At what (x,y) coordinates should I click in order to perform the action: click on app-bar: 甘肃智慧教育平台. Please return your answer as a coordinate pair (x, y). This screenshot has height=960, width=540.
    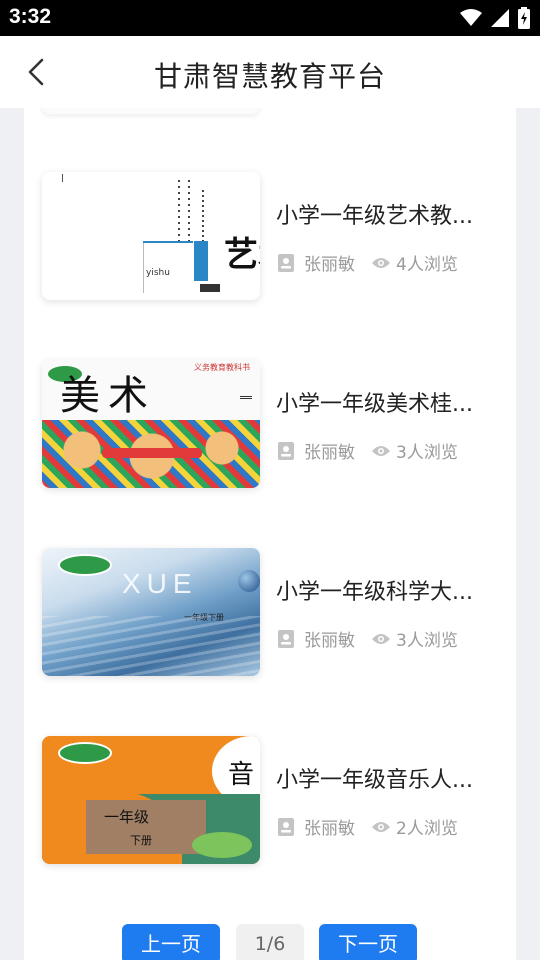
    Looking at the image, I should click on (270, 72).